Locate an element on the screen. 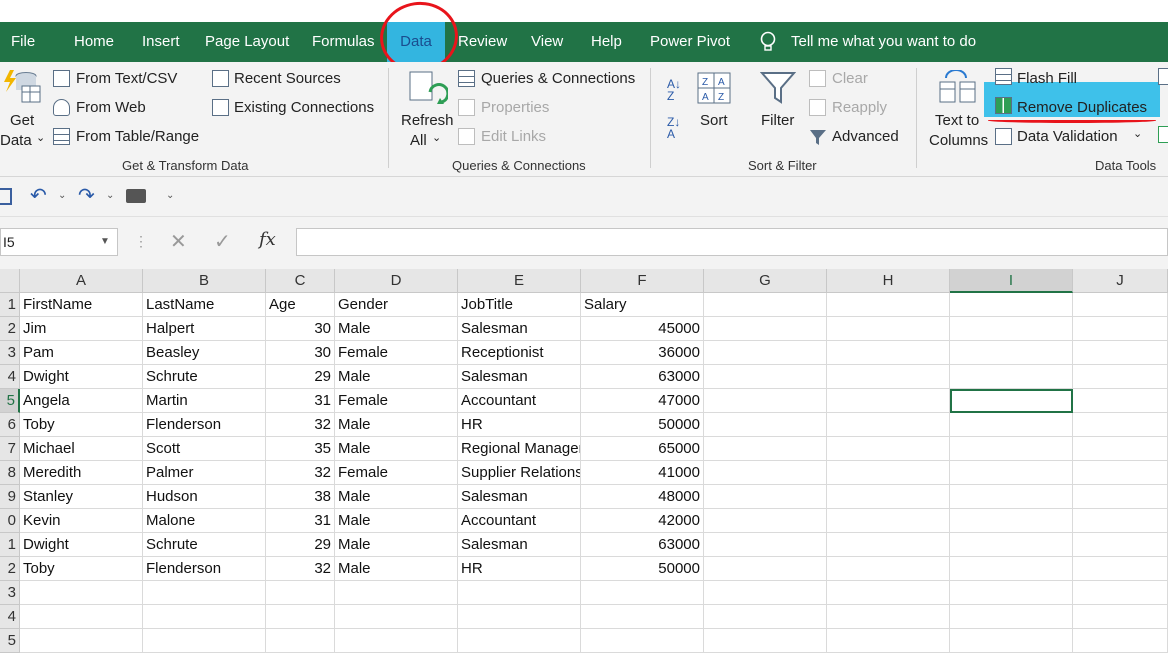 Image resolution: width=1168 pixels, height=660 pixels. row-header: 9 is located at coordinates (10, 497).